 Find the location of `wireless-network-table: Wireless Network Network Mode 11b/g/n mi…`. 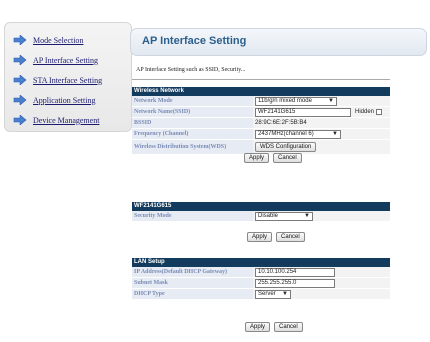

wireless-network-table: Wireless Network Network Mode 11b/g/n mi… is located at coordinates (261, 121).